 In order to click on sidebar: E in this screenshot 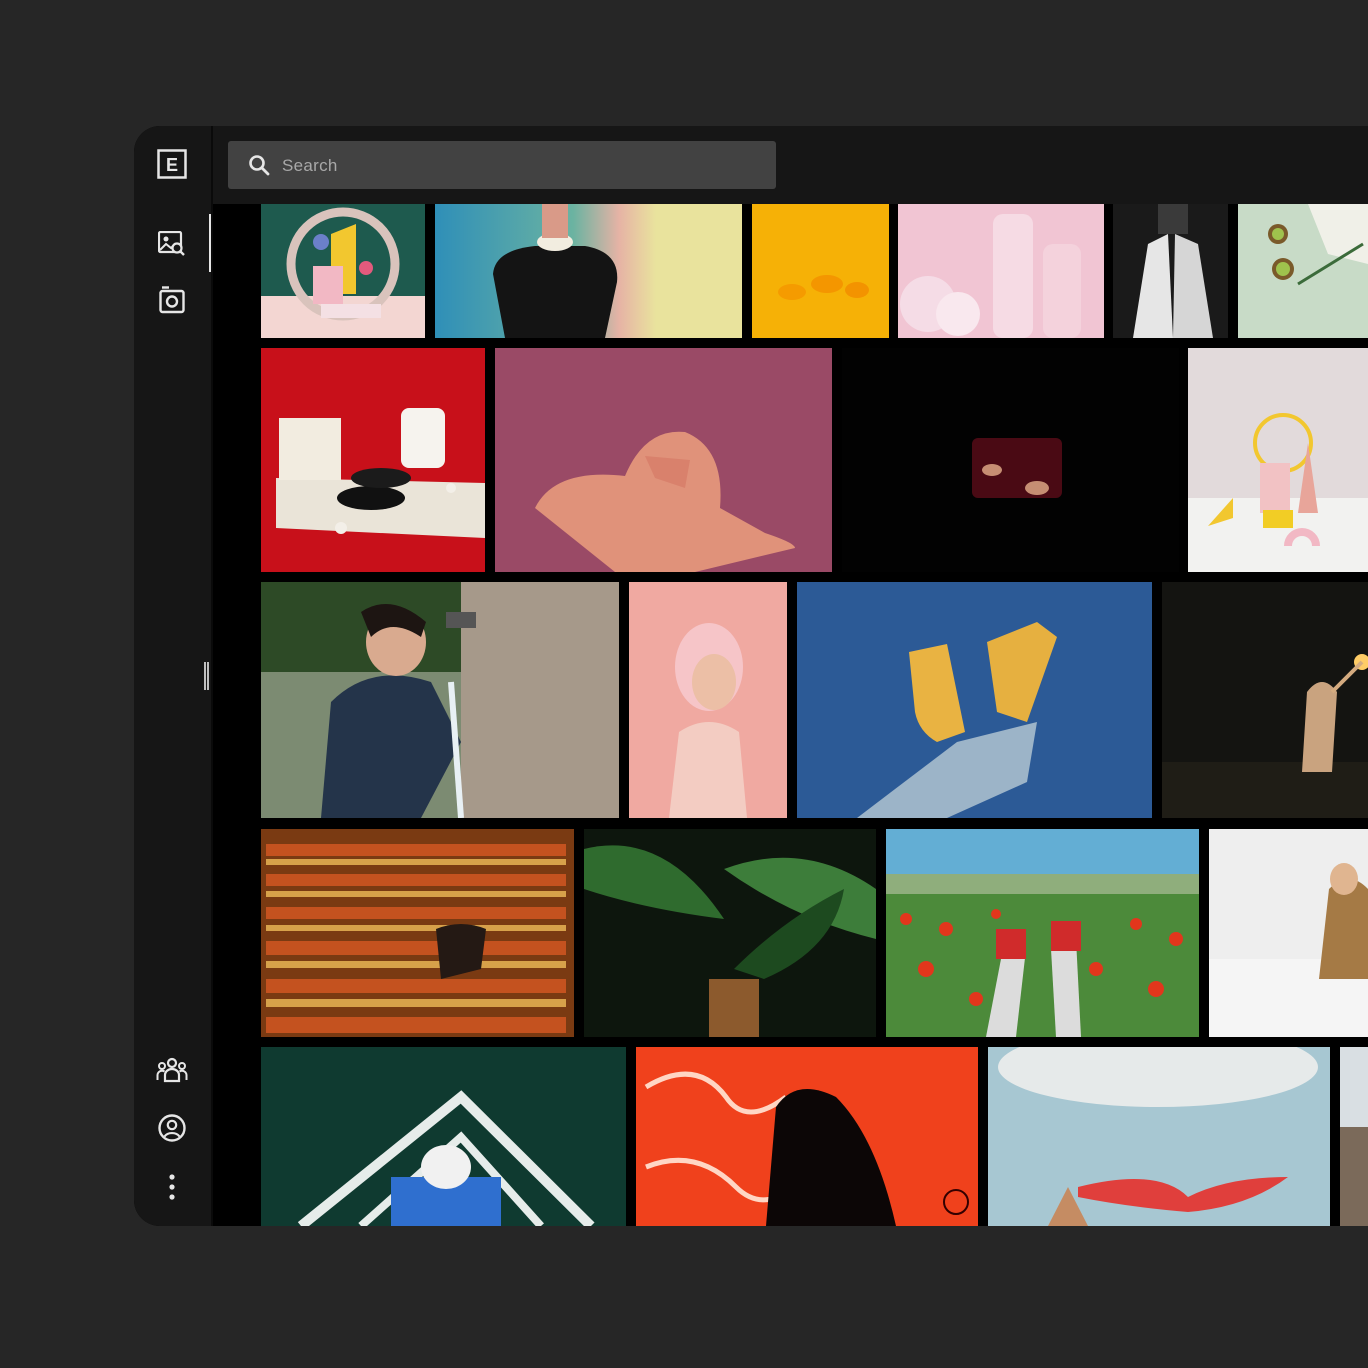, I will do `click(173, 676)`.